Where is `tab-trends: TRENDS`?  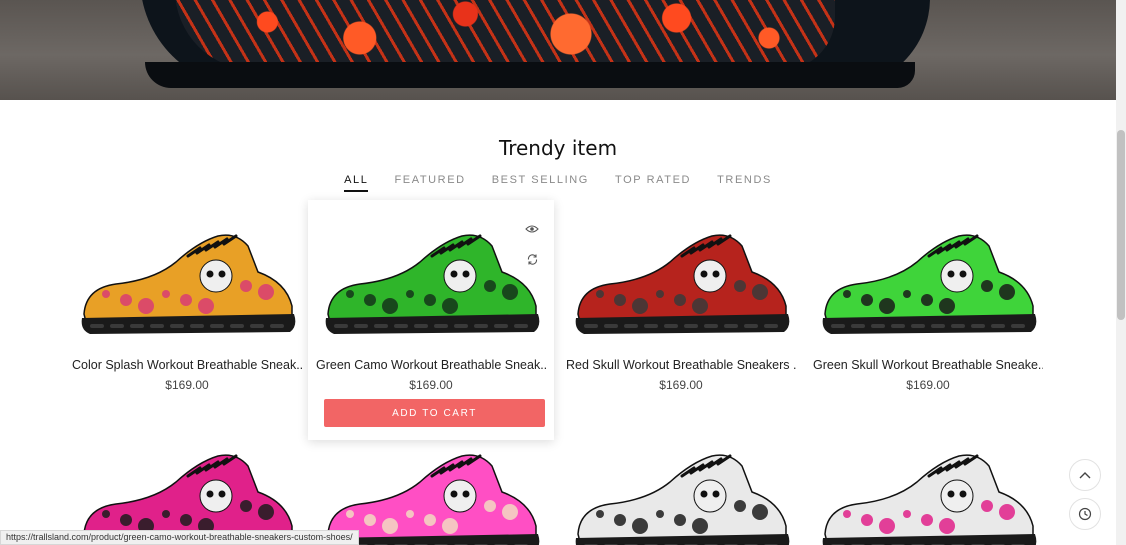 tab-trends: TRENDS is located at coordinates (744, 183).